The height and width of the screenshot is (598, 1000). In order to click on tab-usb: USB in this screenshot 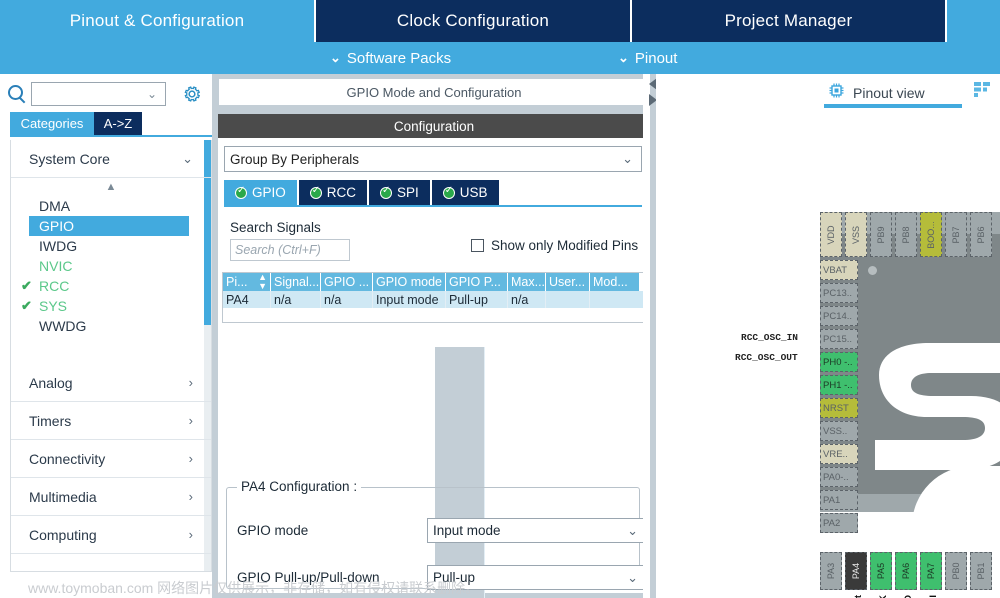, I will do `click(465, 192)`.